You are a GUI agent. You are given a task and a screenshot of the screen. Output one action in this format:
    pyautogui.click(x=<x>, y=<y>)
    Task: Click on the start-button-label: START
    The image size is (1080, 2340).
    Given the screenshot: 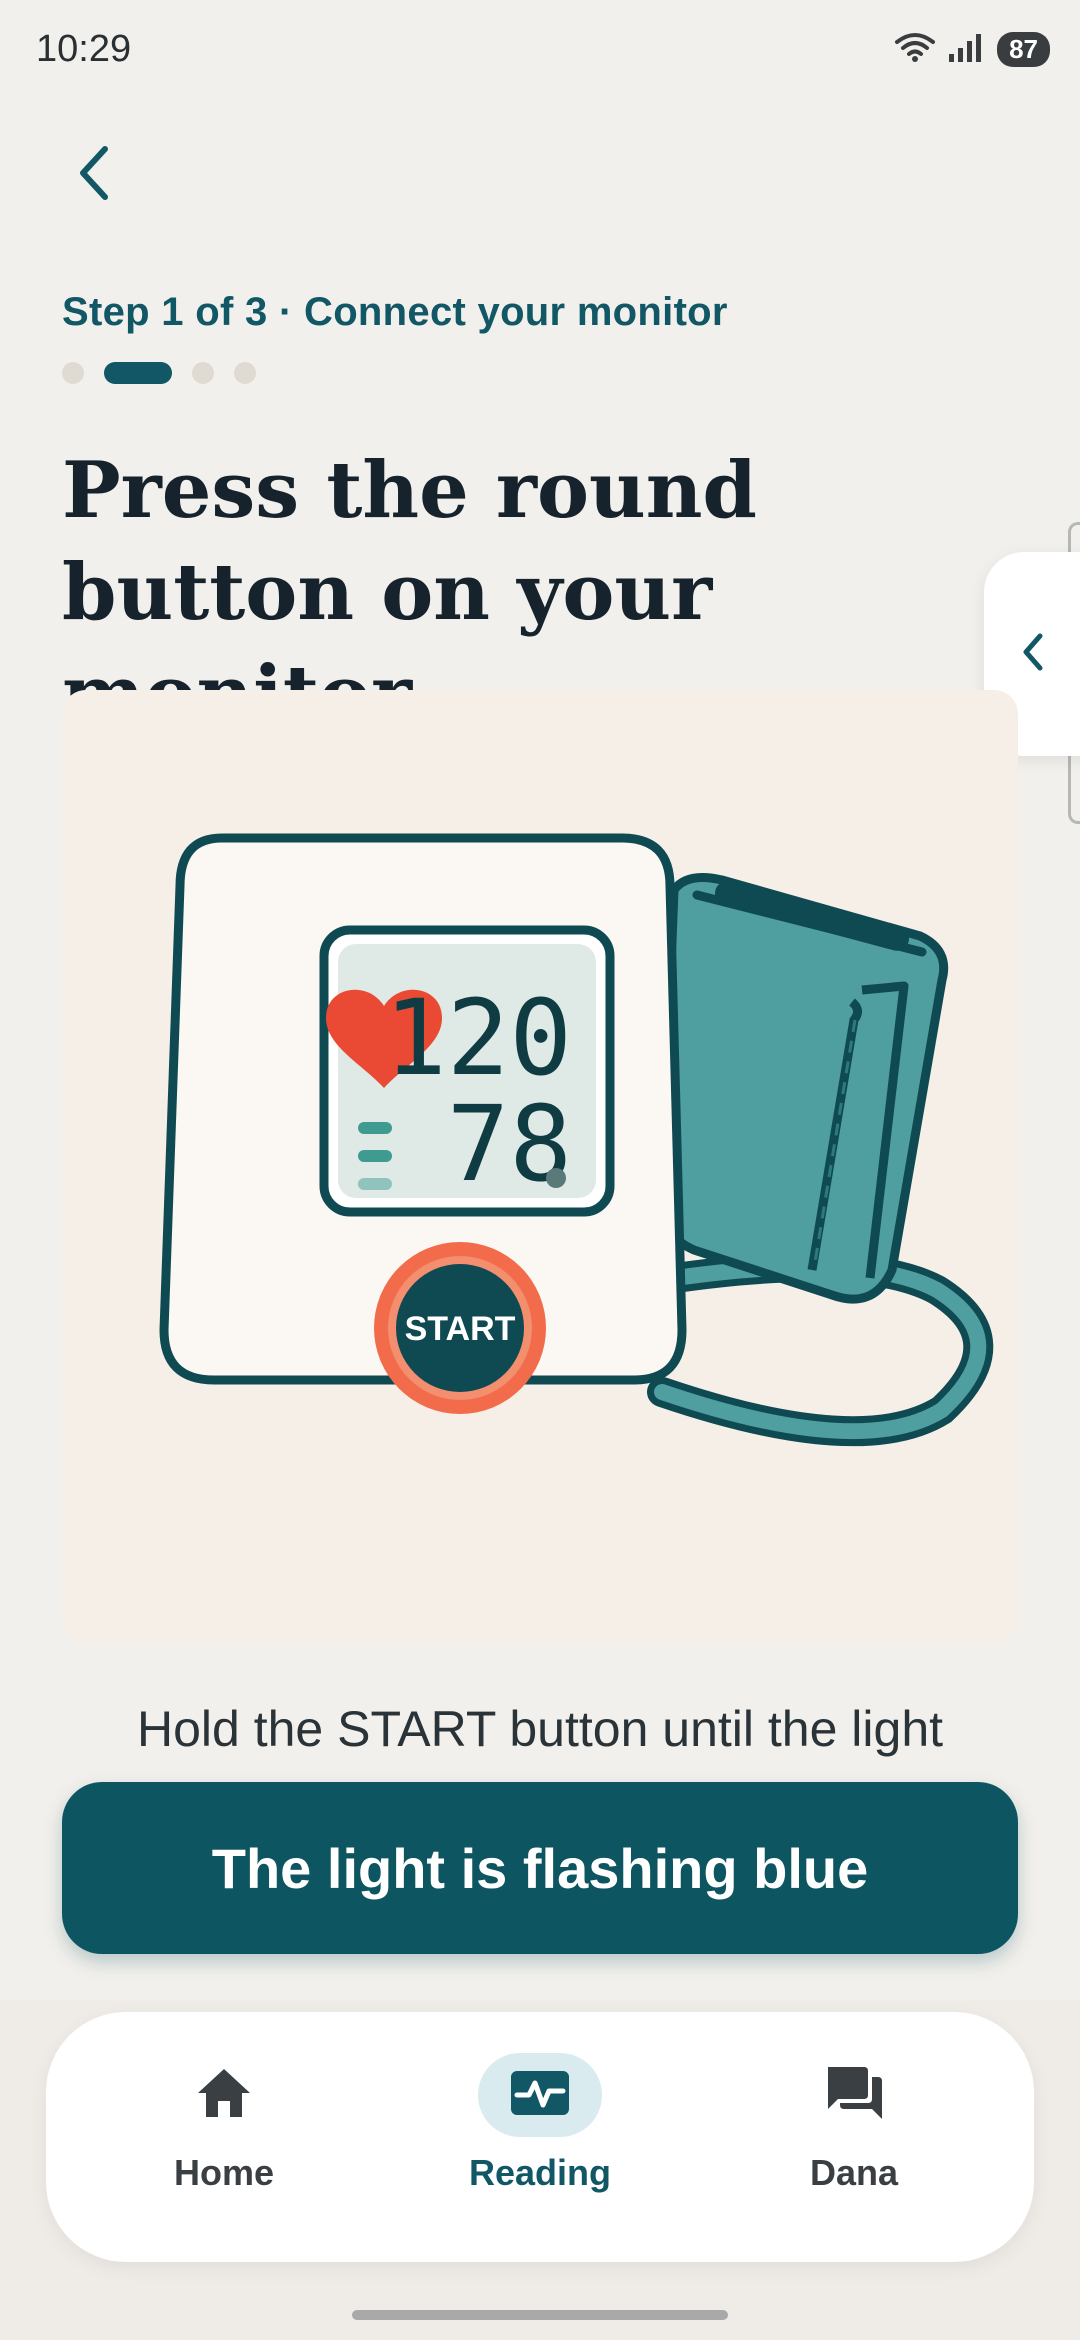 What is the action you would take?
    pyautogui.click(x=460, y=1329)
    